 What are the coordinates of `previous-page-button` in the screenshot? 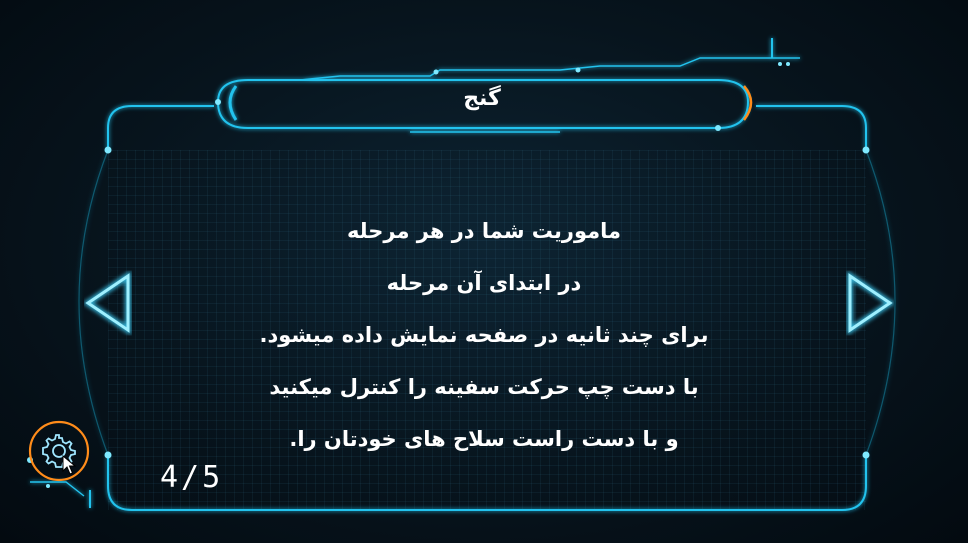 It's located at (110, 303).